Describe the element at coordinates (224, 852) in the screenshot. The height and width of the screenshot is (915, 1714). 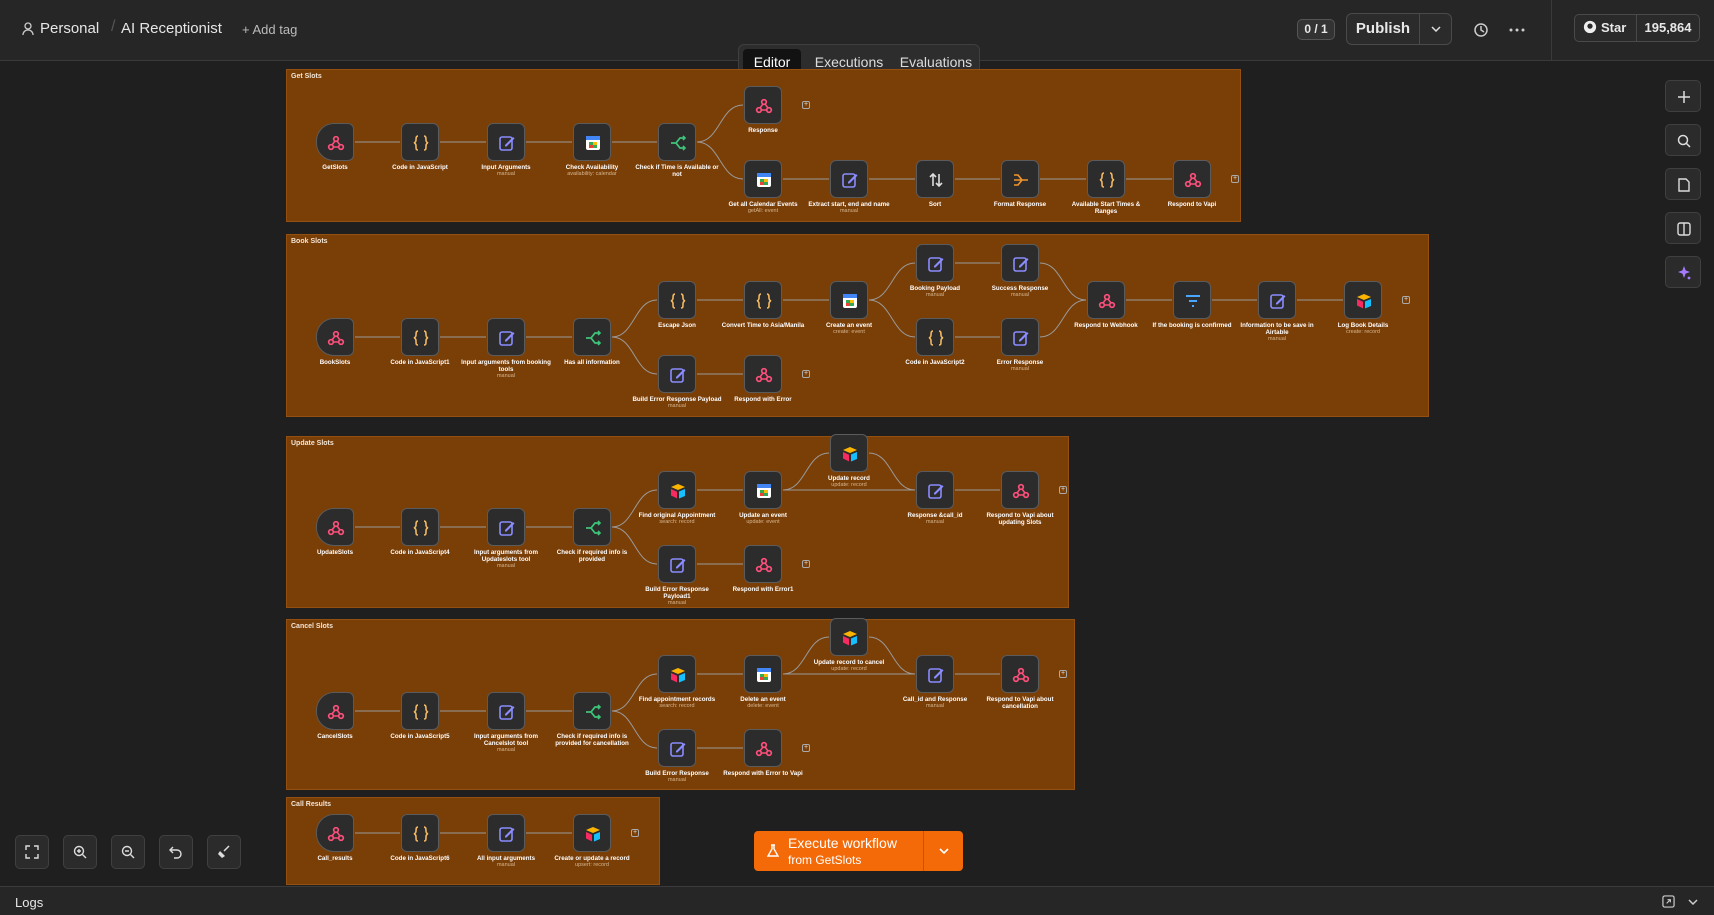
I see `tidy-up-button` at that location.